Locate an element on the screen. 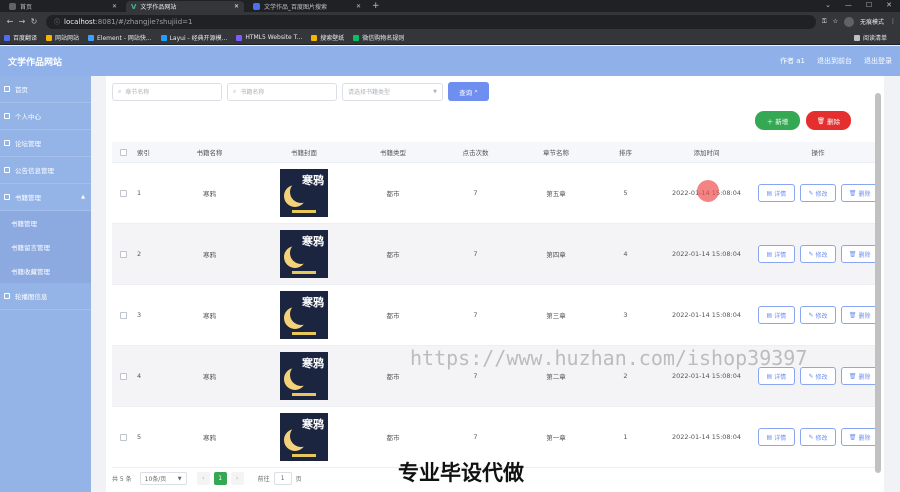  address-bar: ⓘ localhost :8081/#/zhangjie?shujiid=1 is located at coordinates (431, 21).